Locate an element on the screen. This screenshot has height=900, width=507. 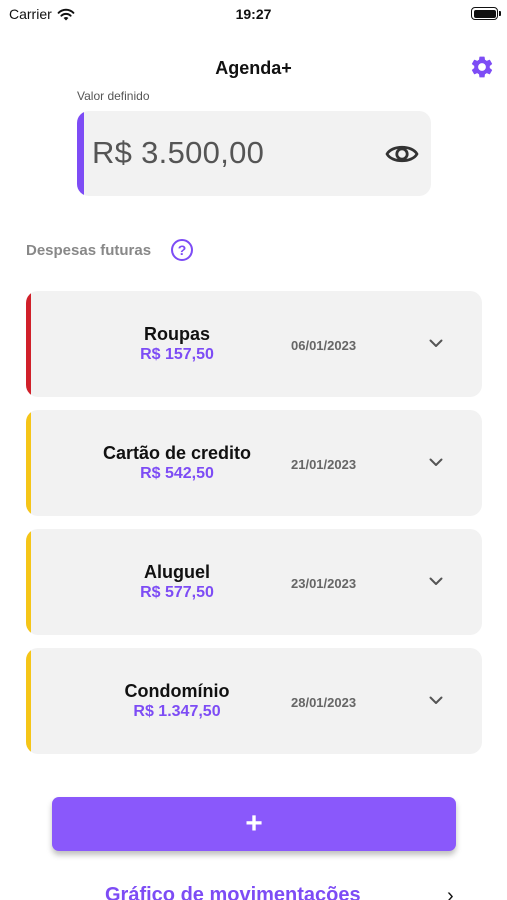
eye-icon is located at coordinates (402, 154).